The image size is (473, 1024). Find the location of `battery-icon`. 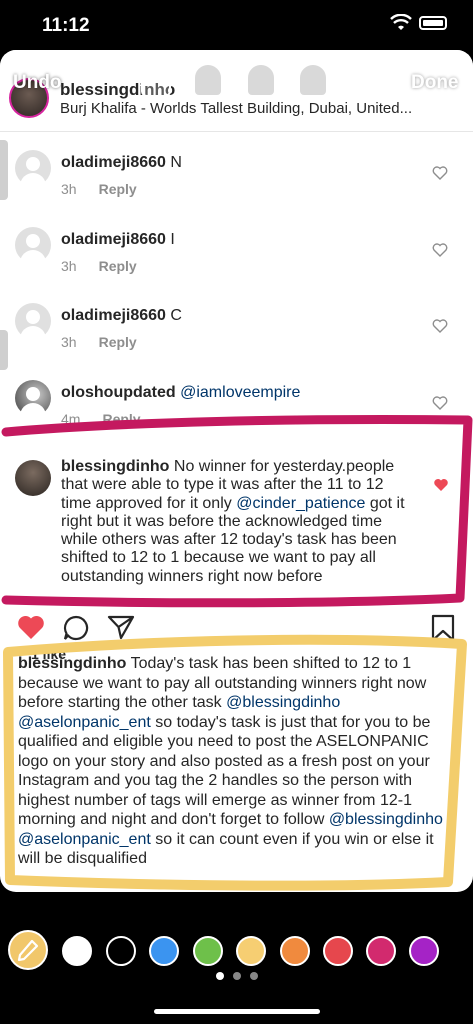

battery-icon is located at coordinates (433, 23).